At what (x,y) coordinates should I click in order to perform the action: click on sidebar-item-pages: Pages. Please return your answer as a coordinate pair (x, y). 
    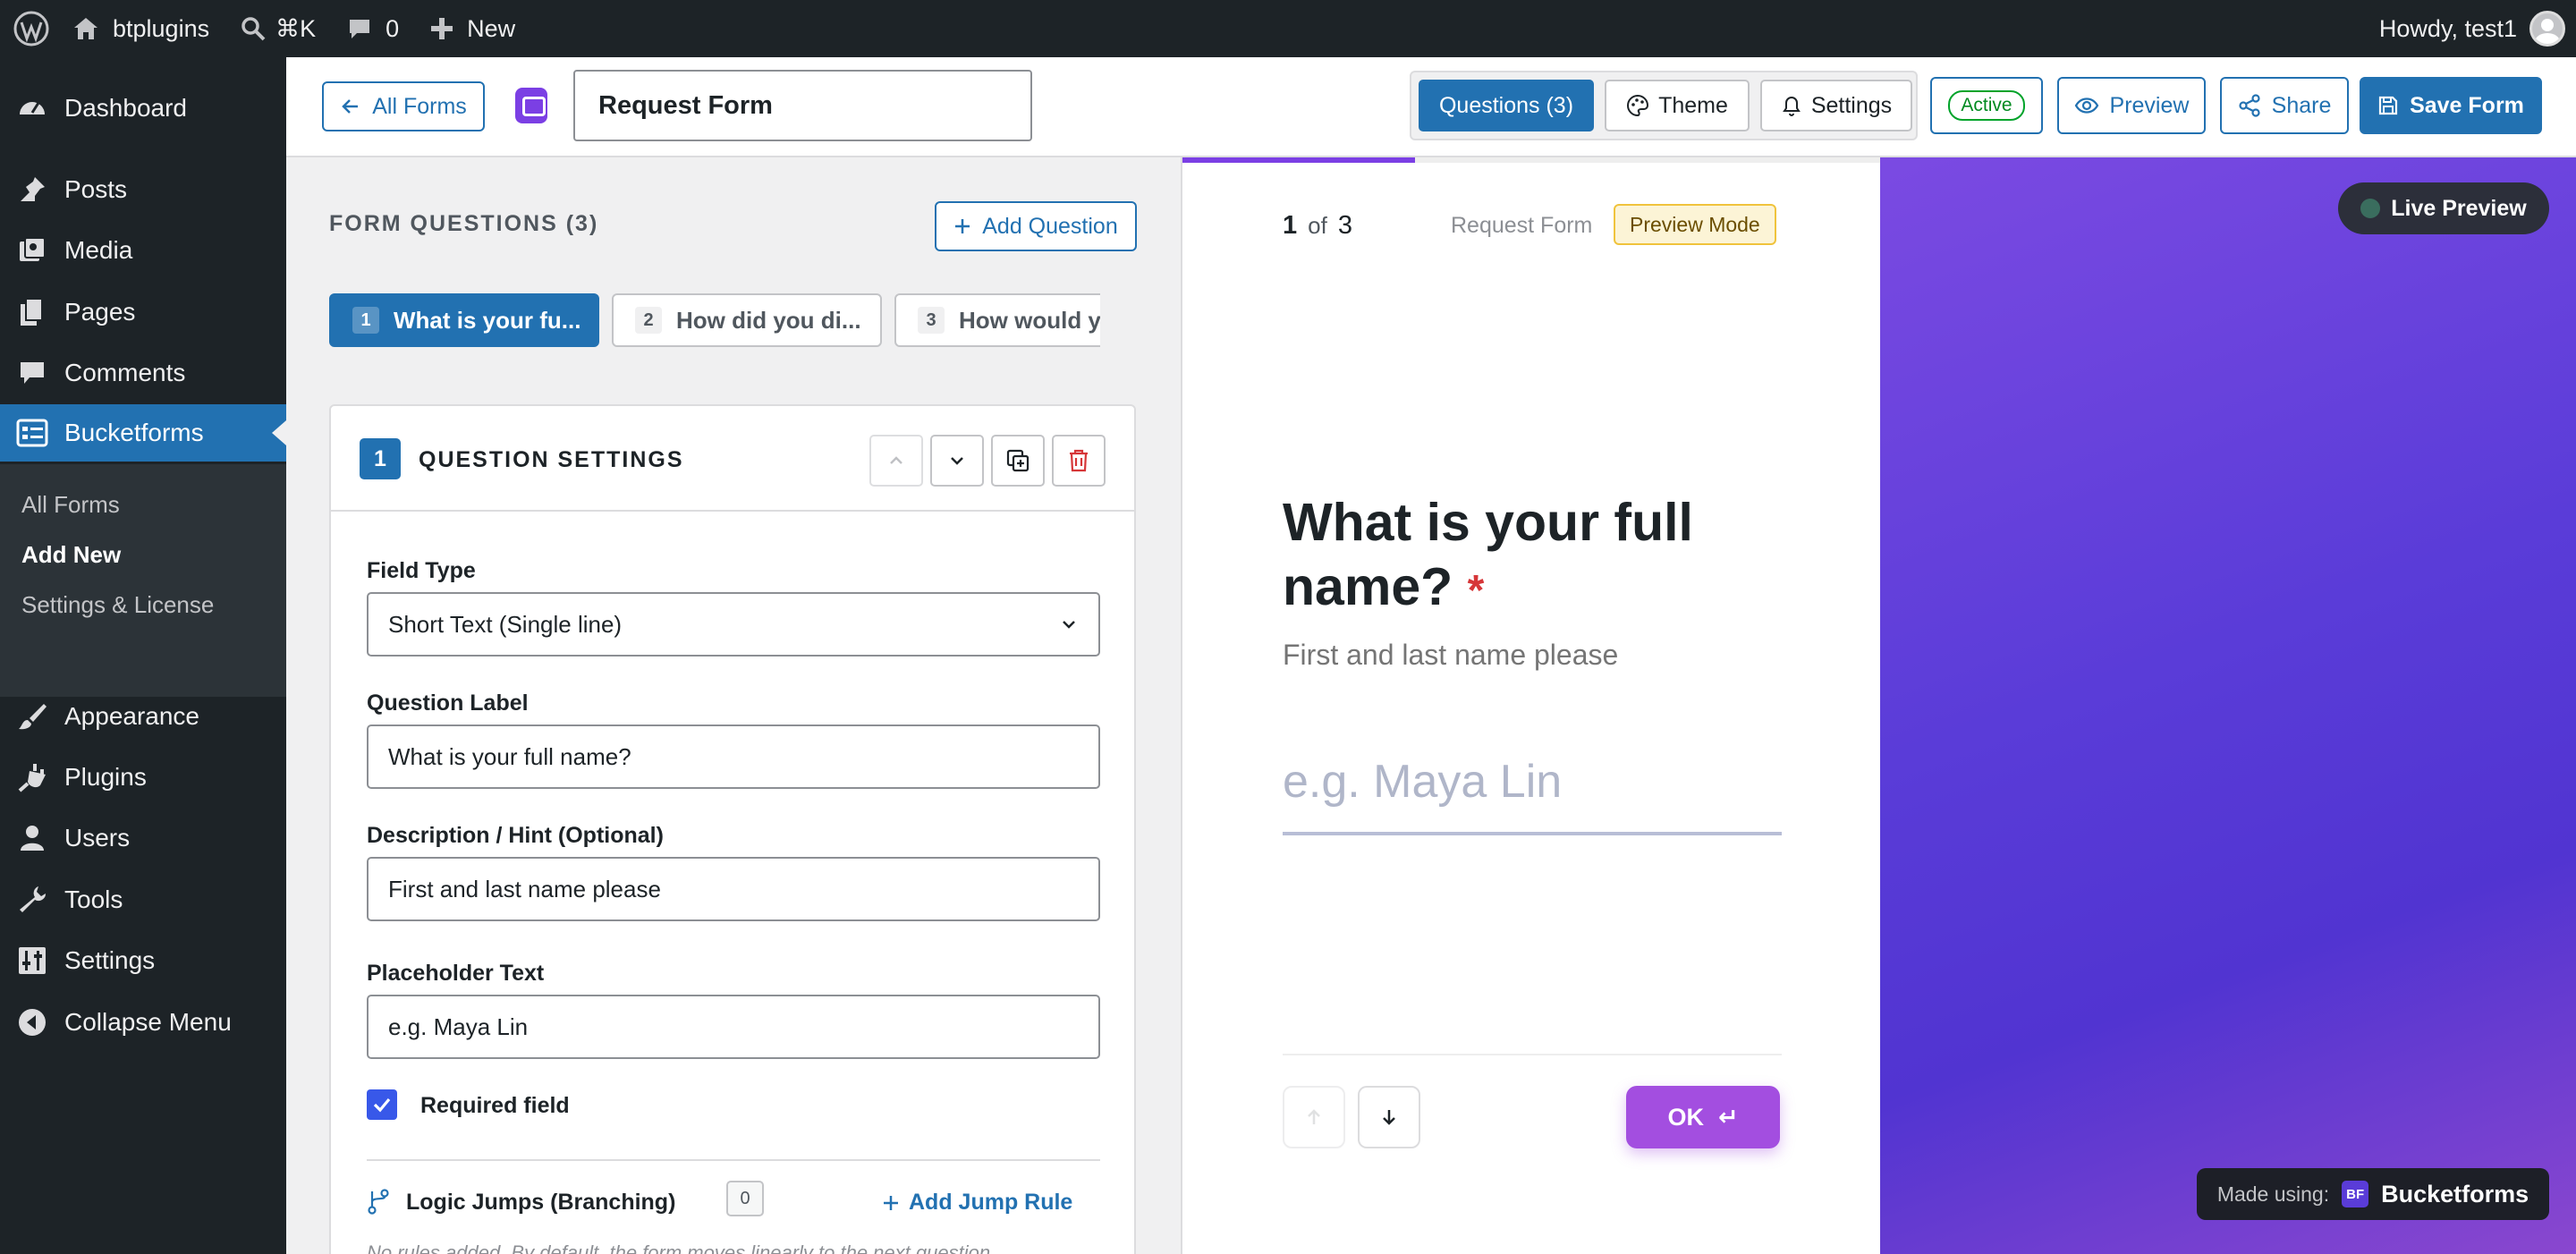
    Looking at the image, I should click on (143, 312).